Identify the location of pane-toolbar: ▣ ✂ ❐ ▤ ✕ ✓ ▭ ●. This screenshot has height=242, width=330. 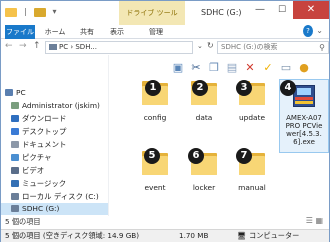
(241, 68).